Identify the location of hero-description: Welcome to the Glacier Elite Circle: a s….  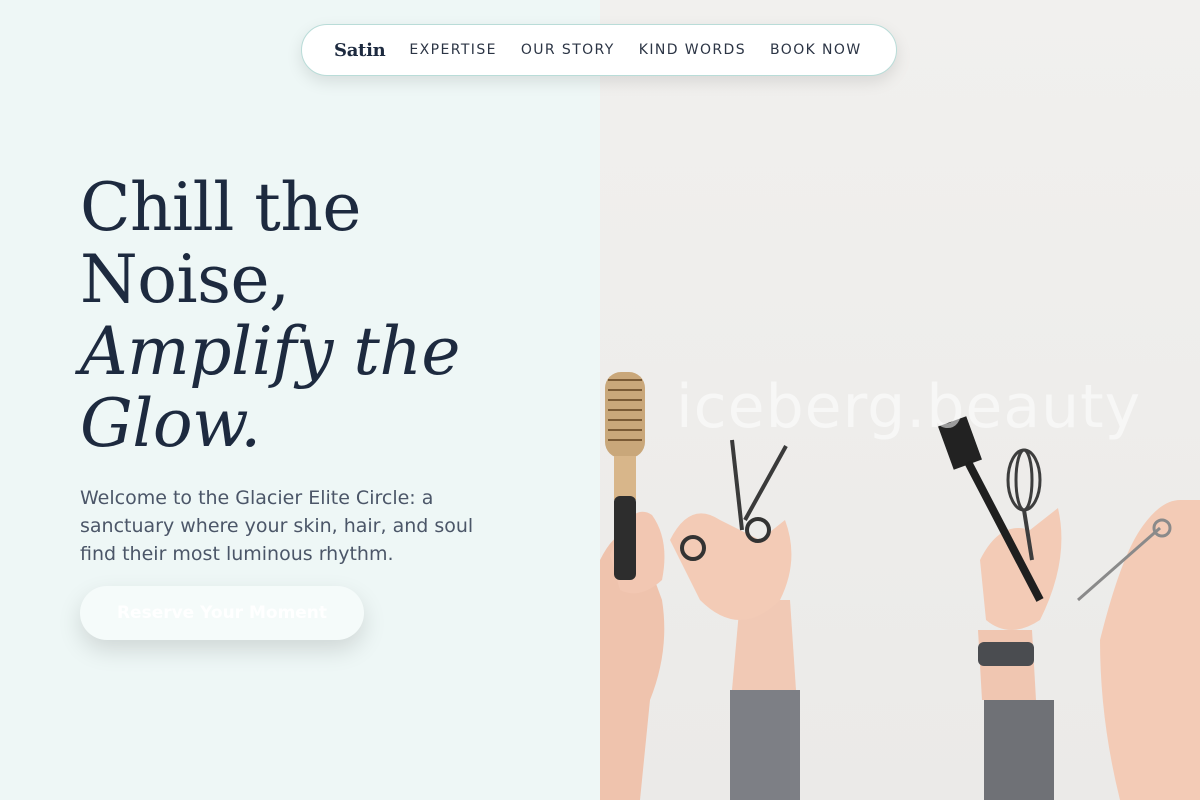
(277, 526).